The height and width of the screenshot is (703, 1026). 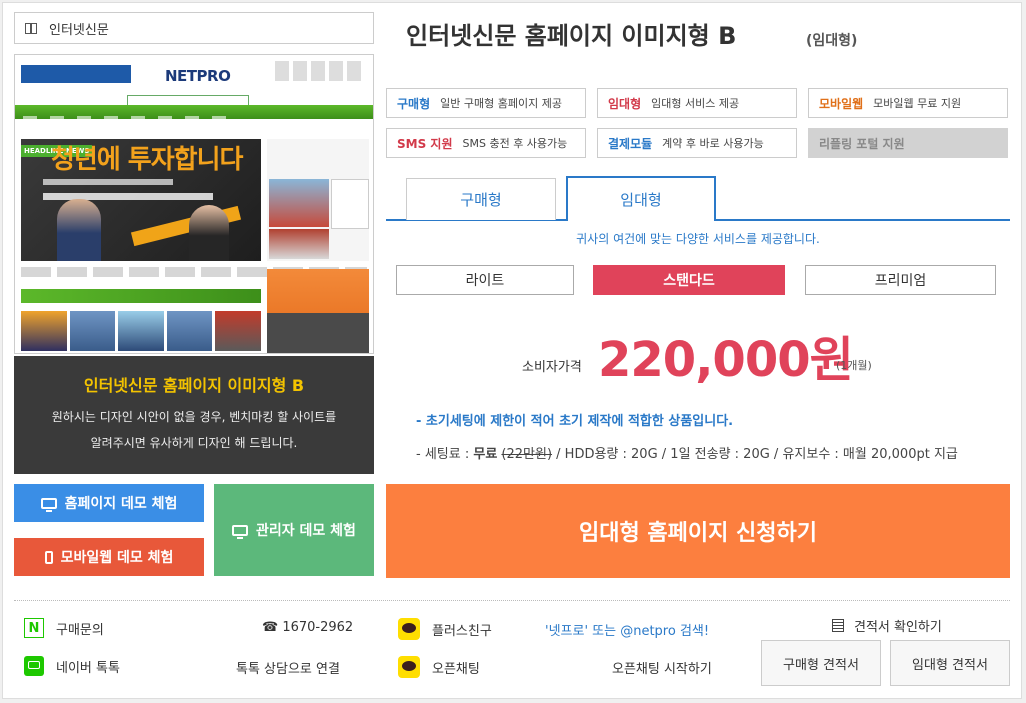 What do you see at coordinates (662, 667) in the screenshot?
I see `open-chat-start-link: 오픈채팅 시작하기` at bounding box center [662, 667].